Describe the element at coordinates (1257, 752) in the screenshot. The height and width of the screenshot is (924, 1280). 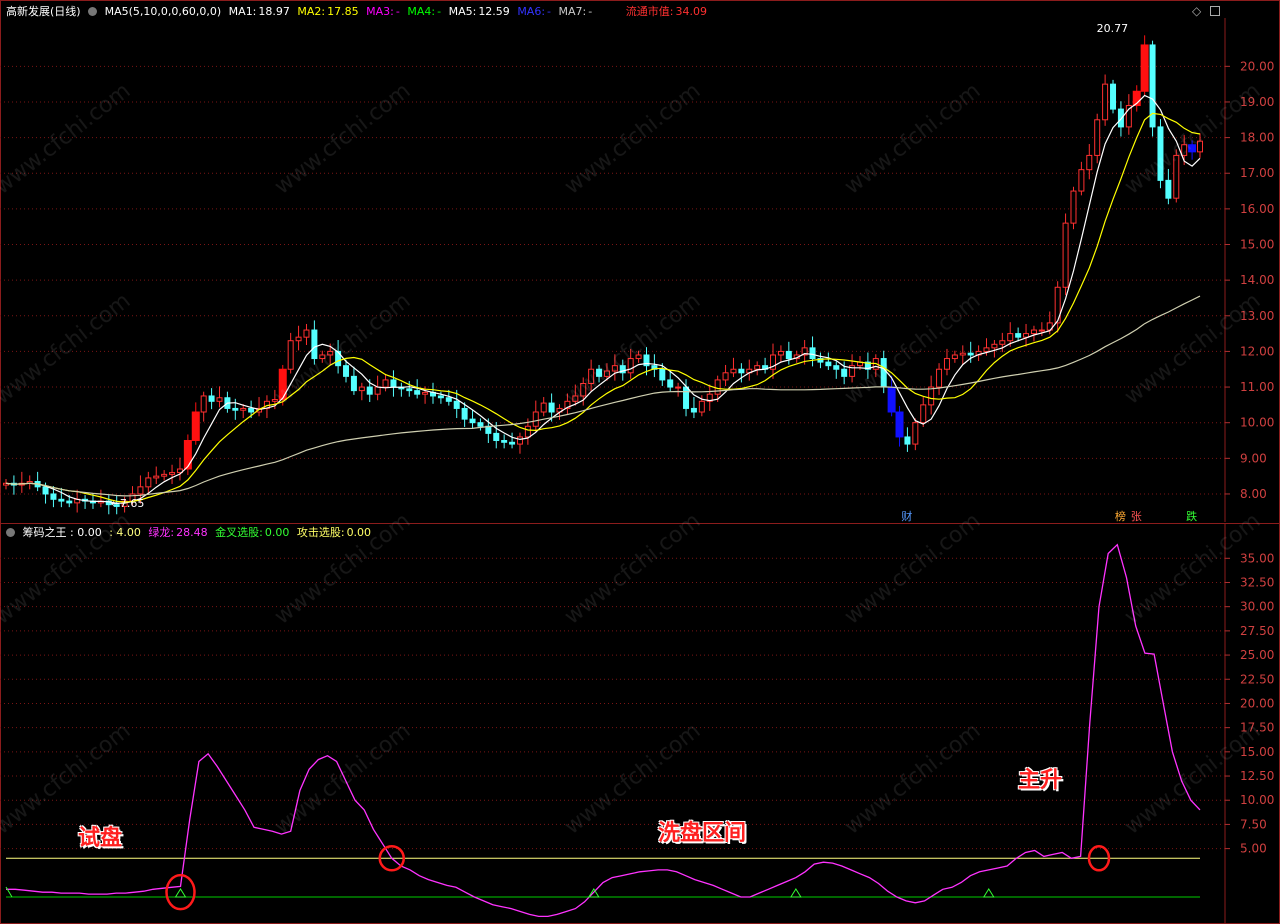
I see `indicator-tick-label: 15.00` at that location.